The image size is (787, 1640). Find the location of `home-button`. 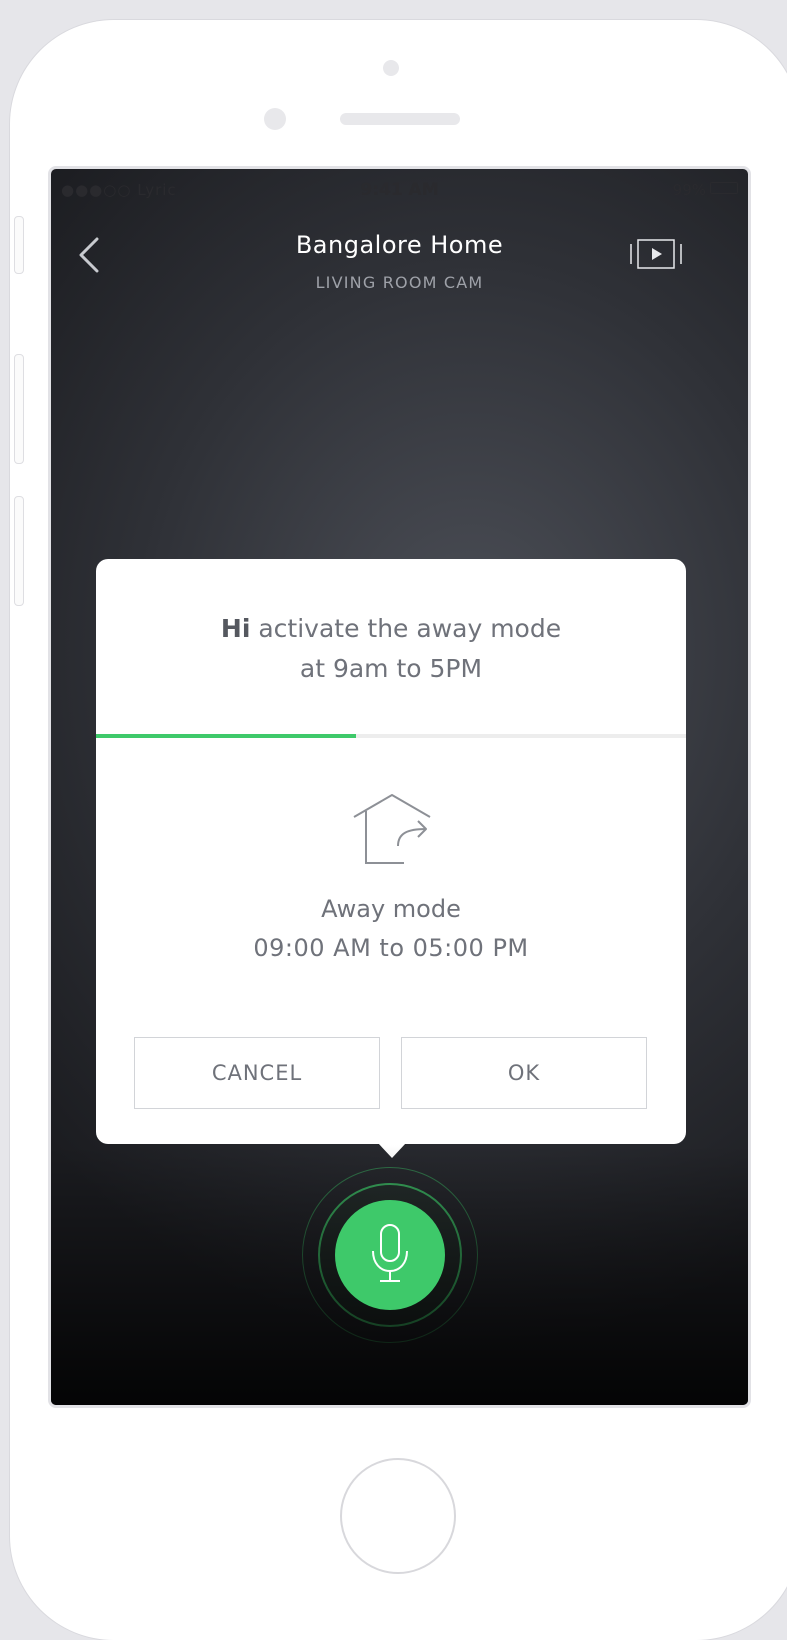

home-button is located at coordinates (398, 1516).